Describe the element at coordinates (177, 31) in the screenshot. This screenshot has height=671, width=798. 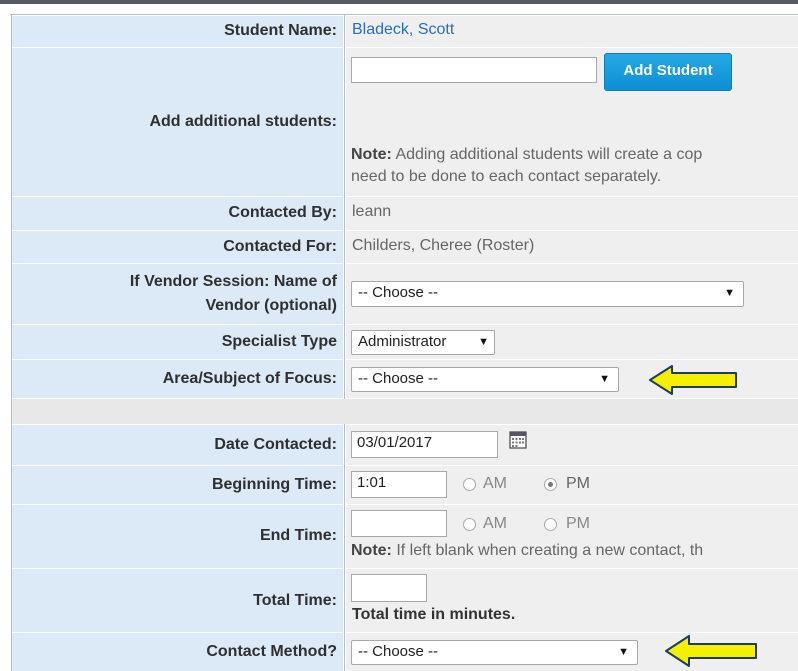
I see `label-cell: Student Name:` at that location.